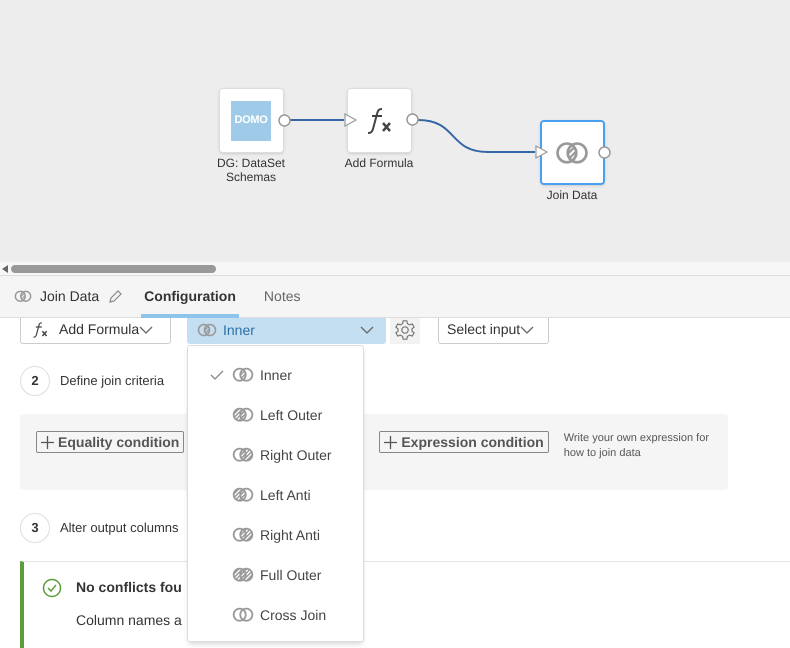  What do you see at coordinates (95, 330) in the screenshot?
I see `input-select: Add Formula` at bounding box center [95, 330].